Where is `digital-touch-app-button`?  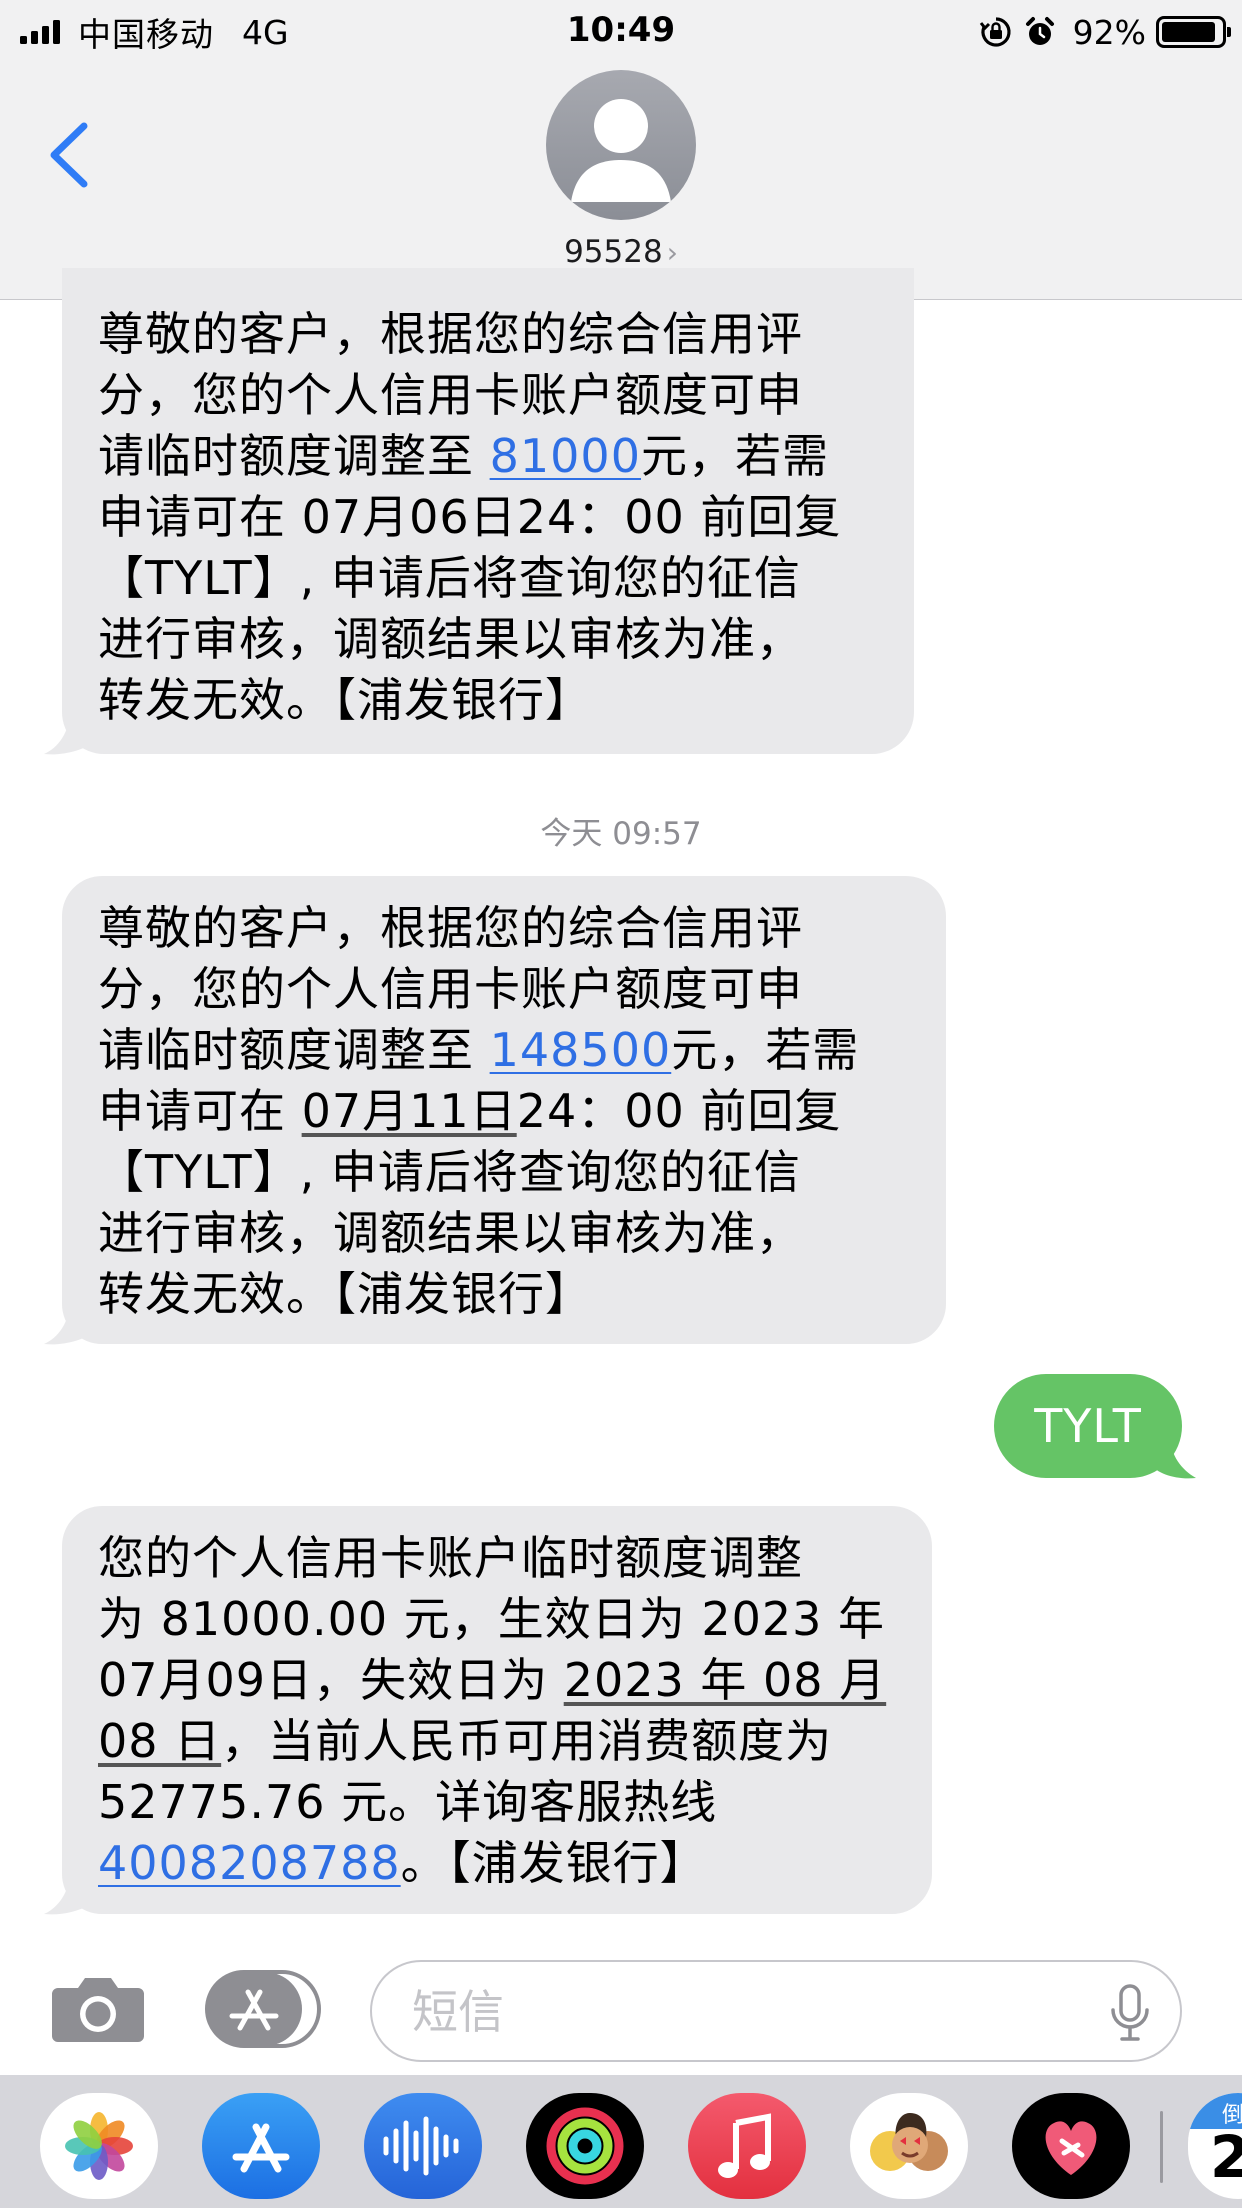 digital-touch-app-button is located at coordinates (1071, 2146).